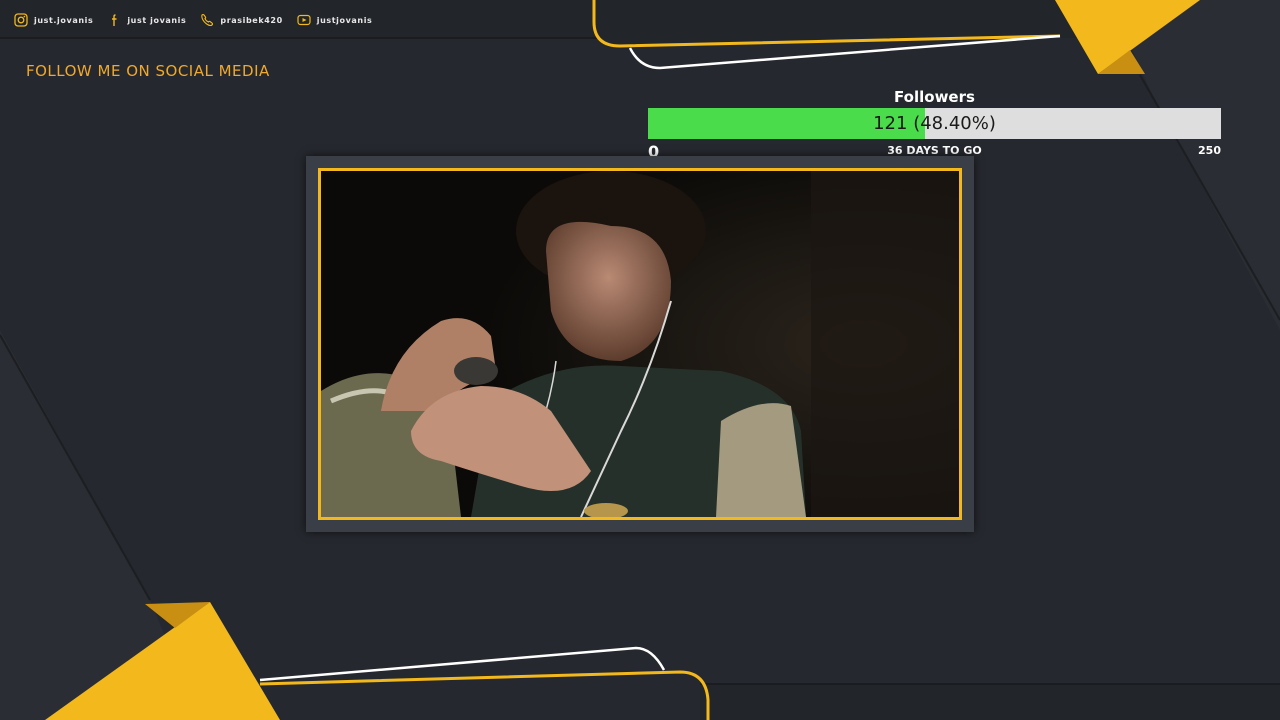  I want to click on discord-icon, so click(207, 20).